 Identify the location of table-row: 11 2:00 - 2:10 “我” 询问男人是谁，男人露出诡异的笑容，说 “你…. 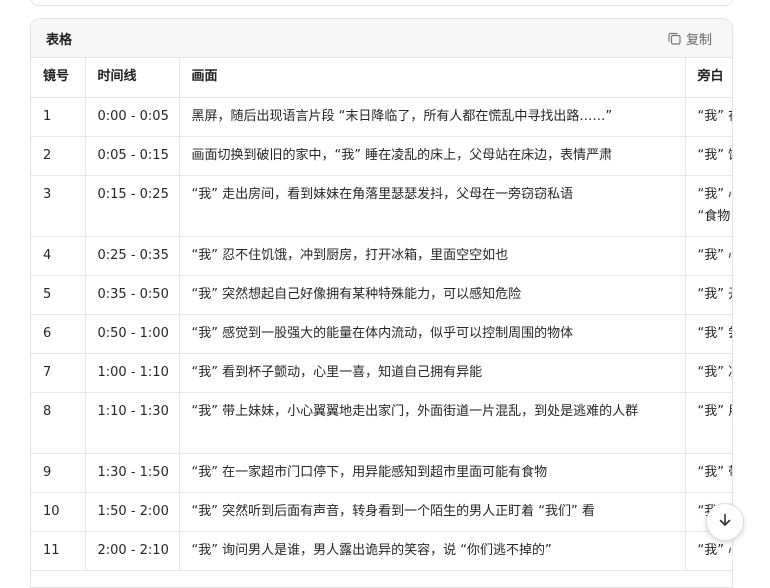
(381, 551).